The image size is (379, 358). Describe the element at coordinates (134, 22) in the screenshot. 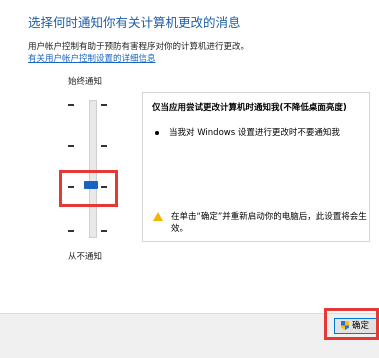

I see `page-title: 选择何时通知你有关计算机更改的消息` at that location.